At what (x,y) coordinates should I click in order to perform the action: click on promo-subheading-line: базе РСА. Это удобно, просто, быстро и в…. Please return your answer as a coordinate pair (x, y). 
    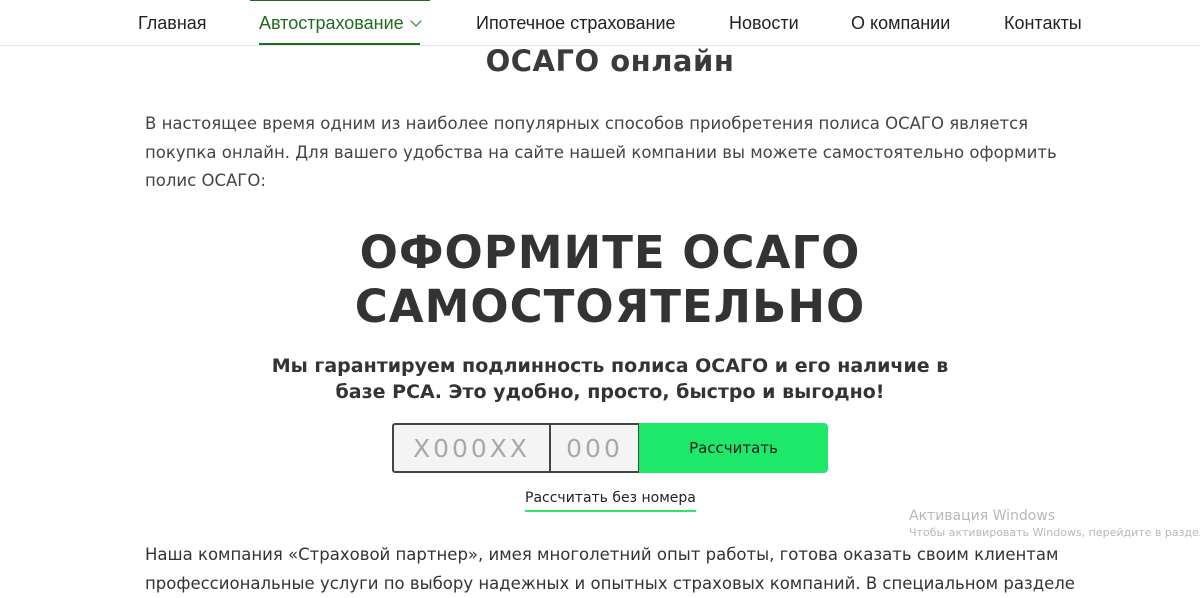
    Looking at the image, I should click on (600, 392).